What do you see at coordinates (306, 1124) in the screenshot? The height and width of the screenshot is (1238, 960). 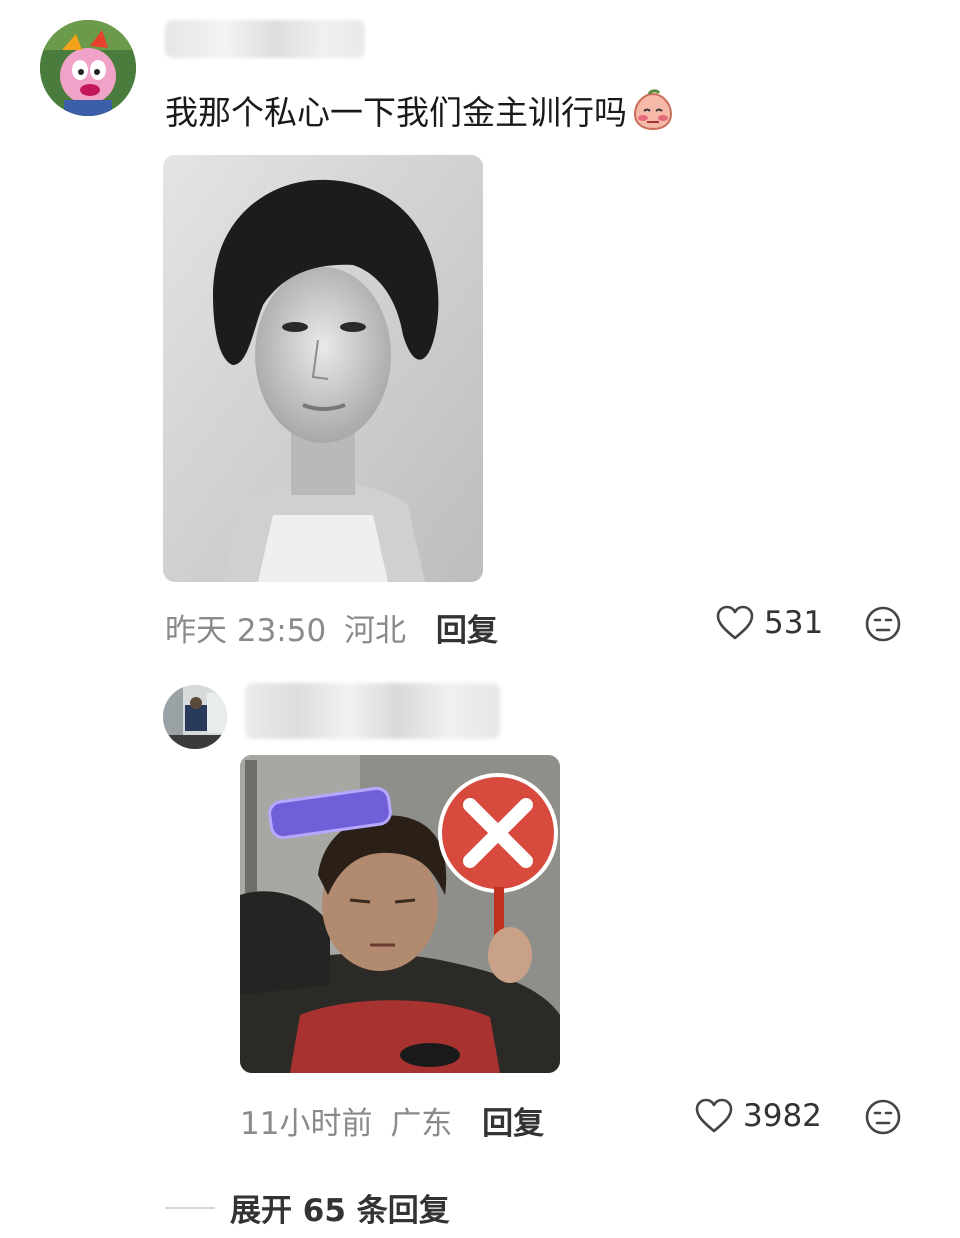 I see `reply-time: 11小时前` at bounding box center [306, 1124].